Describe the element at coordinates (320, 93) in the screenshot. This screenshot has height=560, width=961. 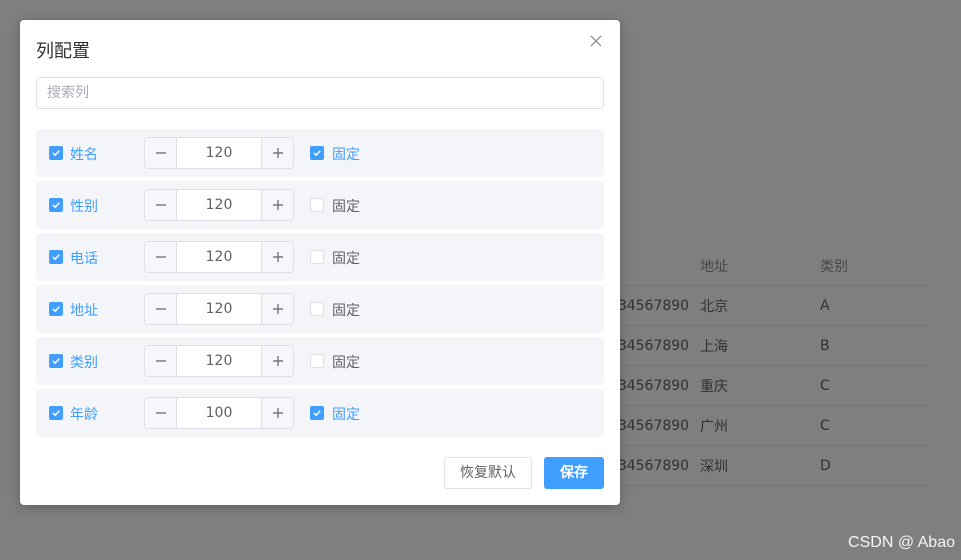
I see `search-input` at that location.